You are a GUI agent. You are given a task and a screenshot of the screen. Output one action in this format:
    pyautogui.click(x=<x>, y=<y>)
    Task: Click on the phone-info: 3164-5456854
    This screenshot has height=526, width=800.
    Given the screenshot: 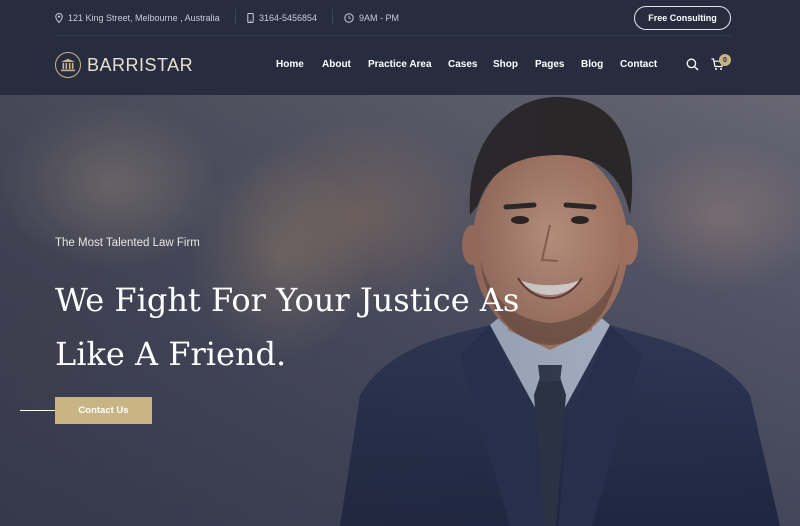 What is the action you would take?
    pyautogui.click(x=282, y=17)
    